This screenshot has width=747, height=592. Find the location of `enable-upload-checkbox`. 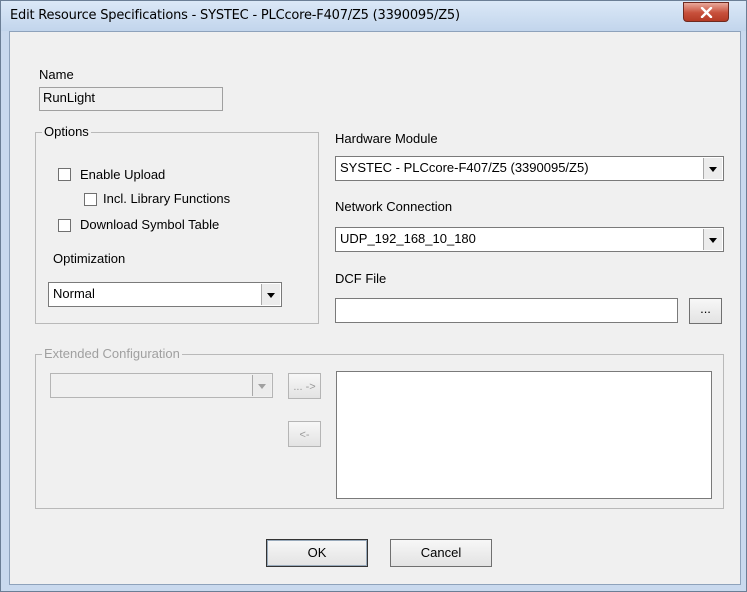

enable-upload-checkbox is located at coordinates (64, 174).